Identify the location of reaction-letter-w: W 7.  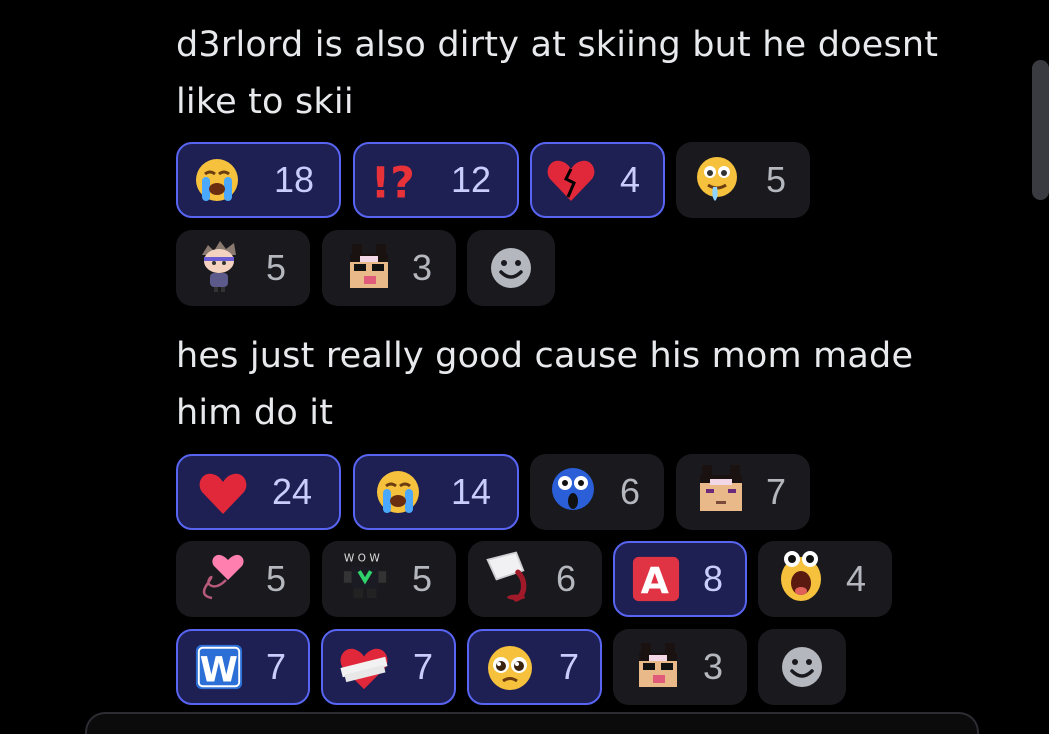
(243, 667).